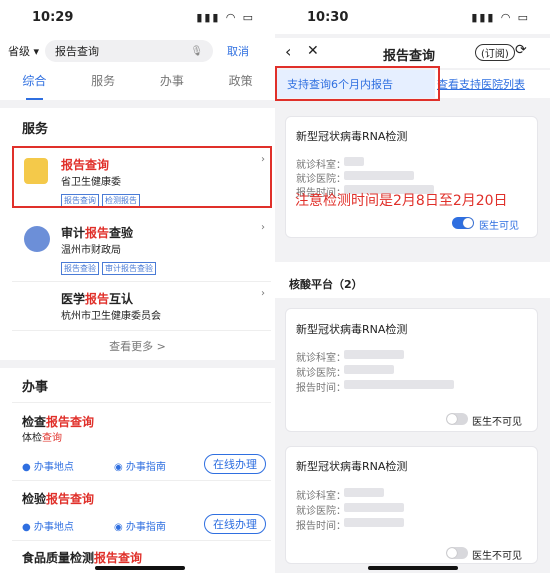  What do you see at coordinates (313, 51) in the screenshot?
I see `close-icon: ✕` at bounding box center [313, 51].